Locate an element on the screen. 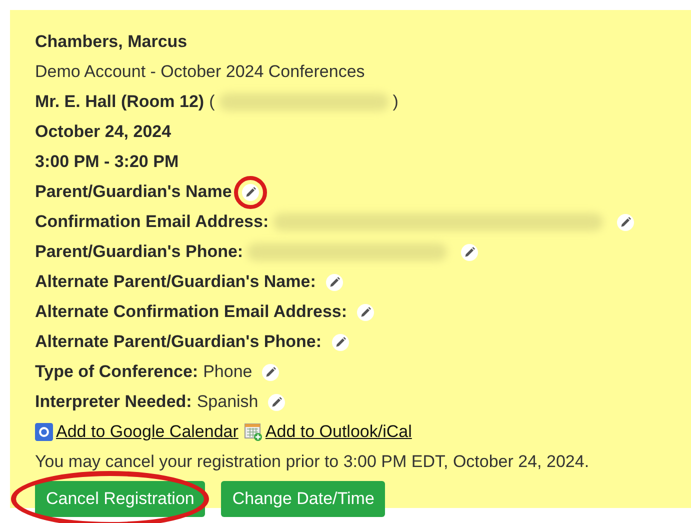  calendar-add-icon is located at coordinates (253, 432).